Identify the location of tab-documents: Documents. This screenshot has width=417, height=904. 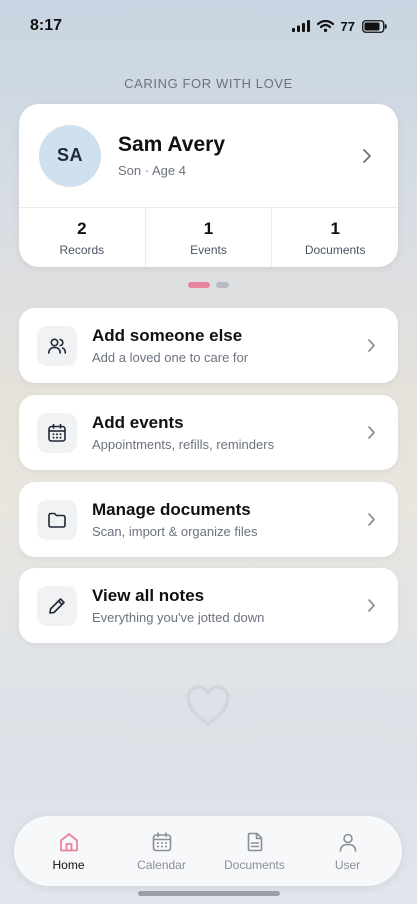
(255, 851).